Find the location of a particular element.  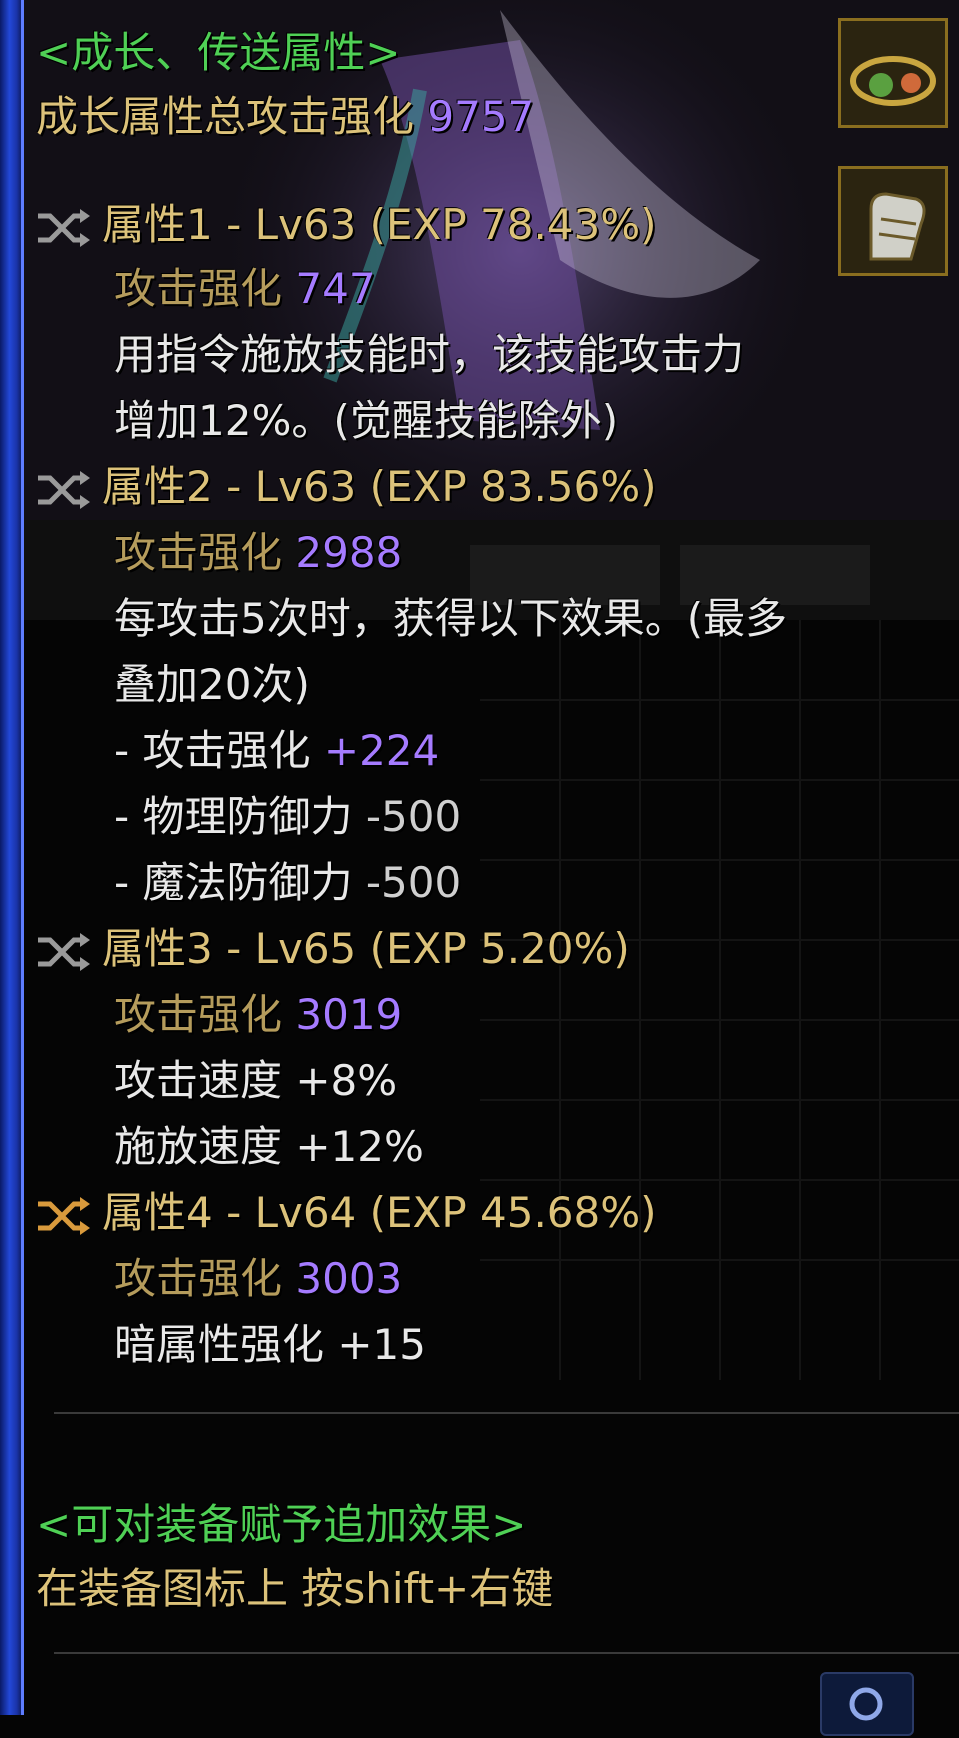

attribute-1-title: 属性1 - Lv63 (EXP 78.43%) is located at coordinates (379, 224).